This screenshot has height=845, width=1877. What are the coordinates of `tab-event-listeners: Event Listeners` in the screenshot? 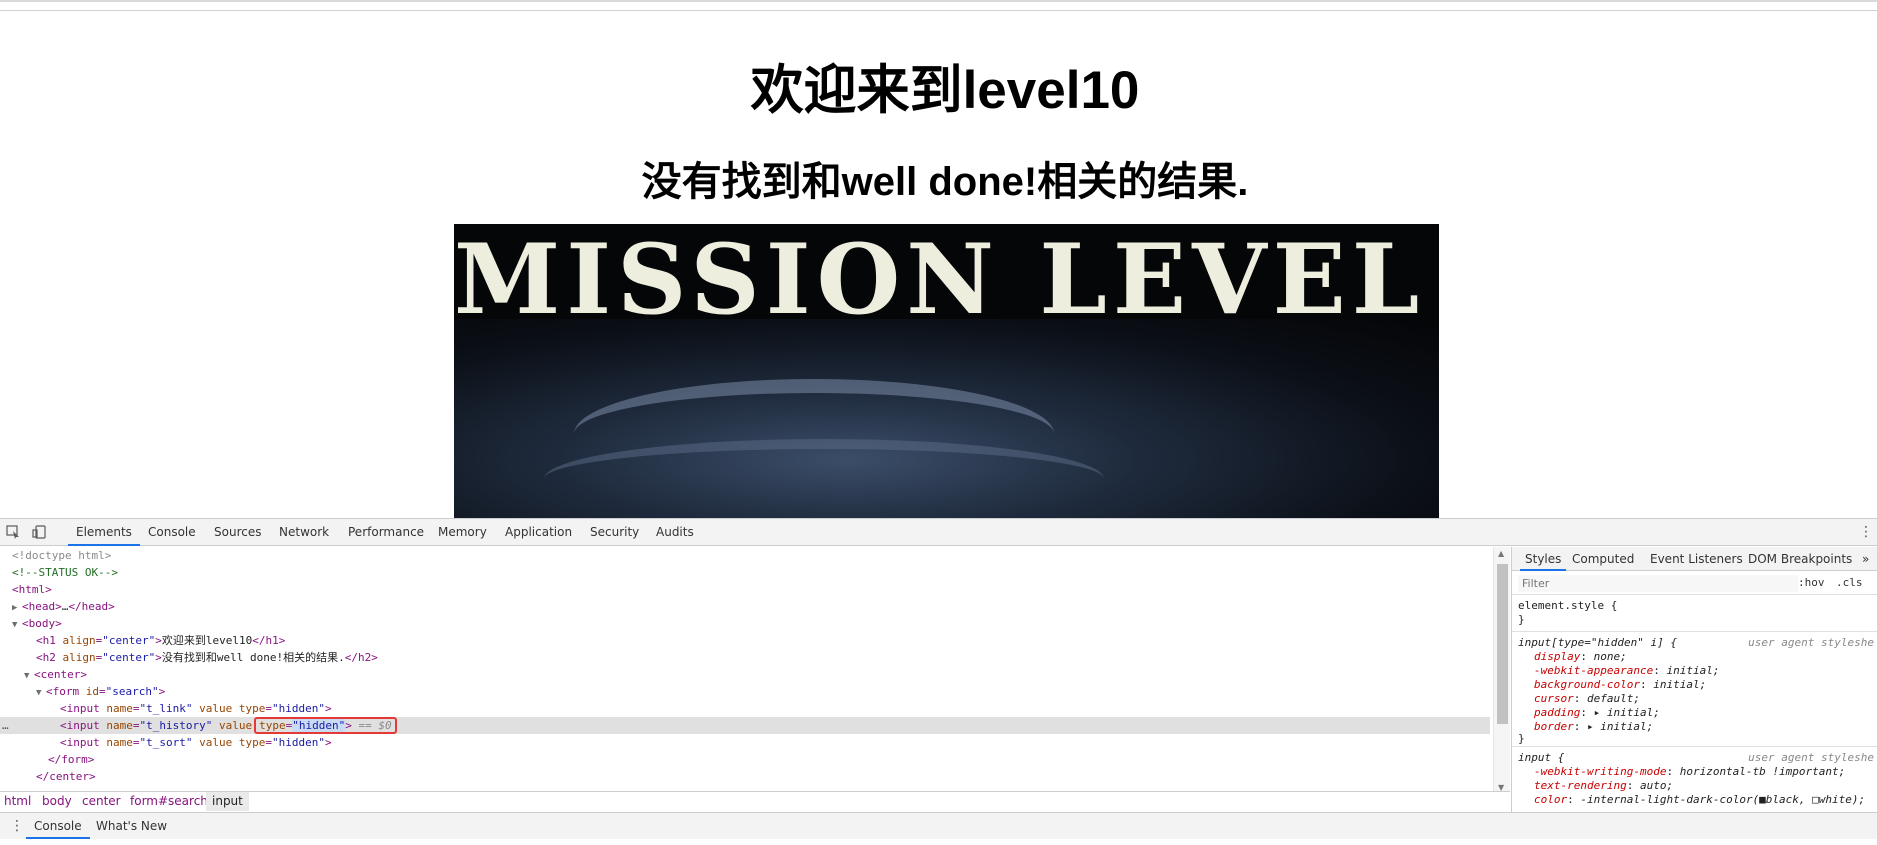 It's located at (1696, 559).